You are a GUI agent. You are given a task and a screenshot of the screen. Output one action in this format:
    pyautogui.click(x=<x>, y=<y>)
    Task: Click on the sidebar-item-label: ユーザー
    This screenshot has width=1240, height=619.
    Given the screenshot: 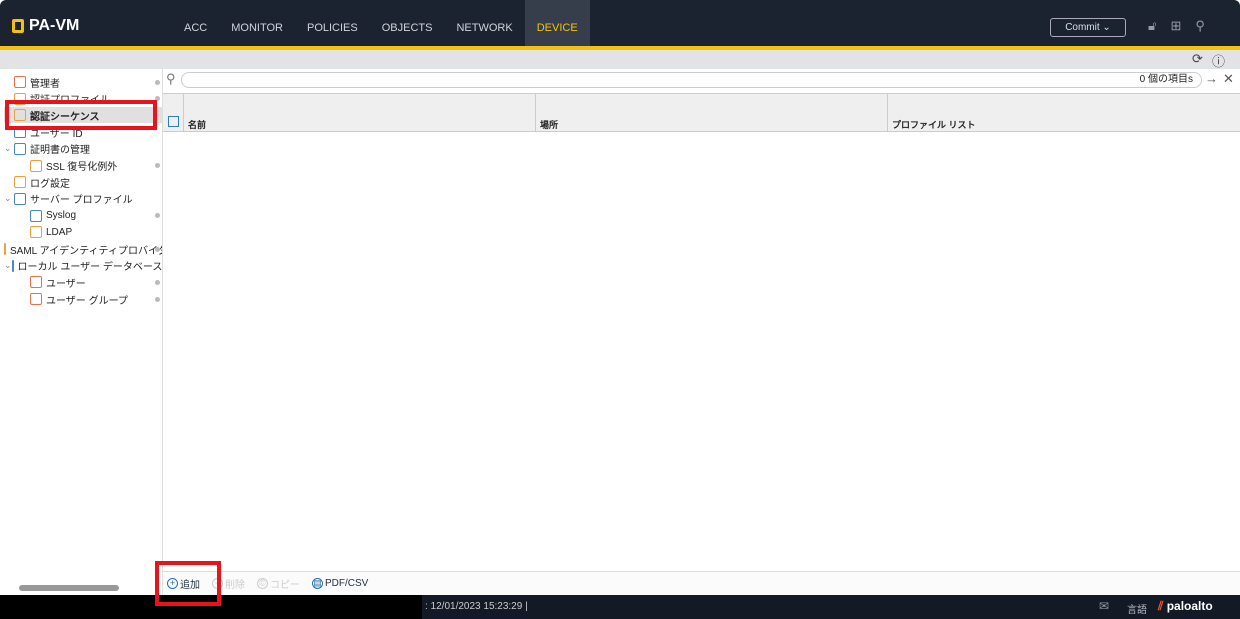 What is the action you would take?
    pyautogui.click(x=66, y=284)
    